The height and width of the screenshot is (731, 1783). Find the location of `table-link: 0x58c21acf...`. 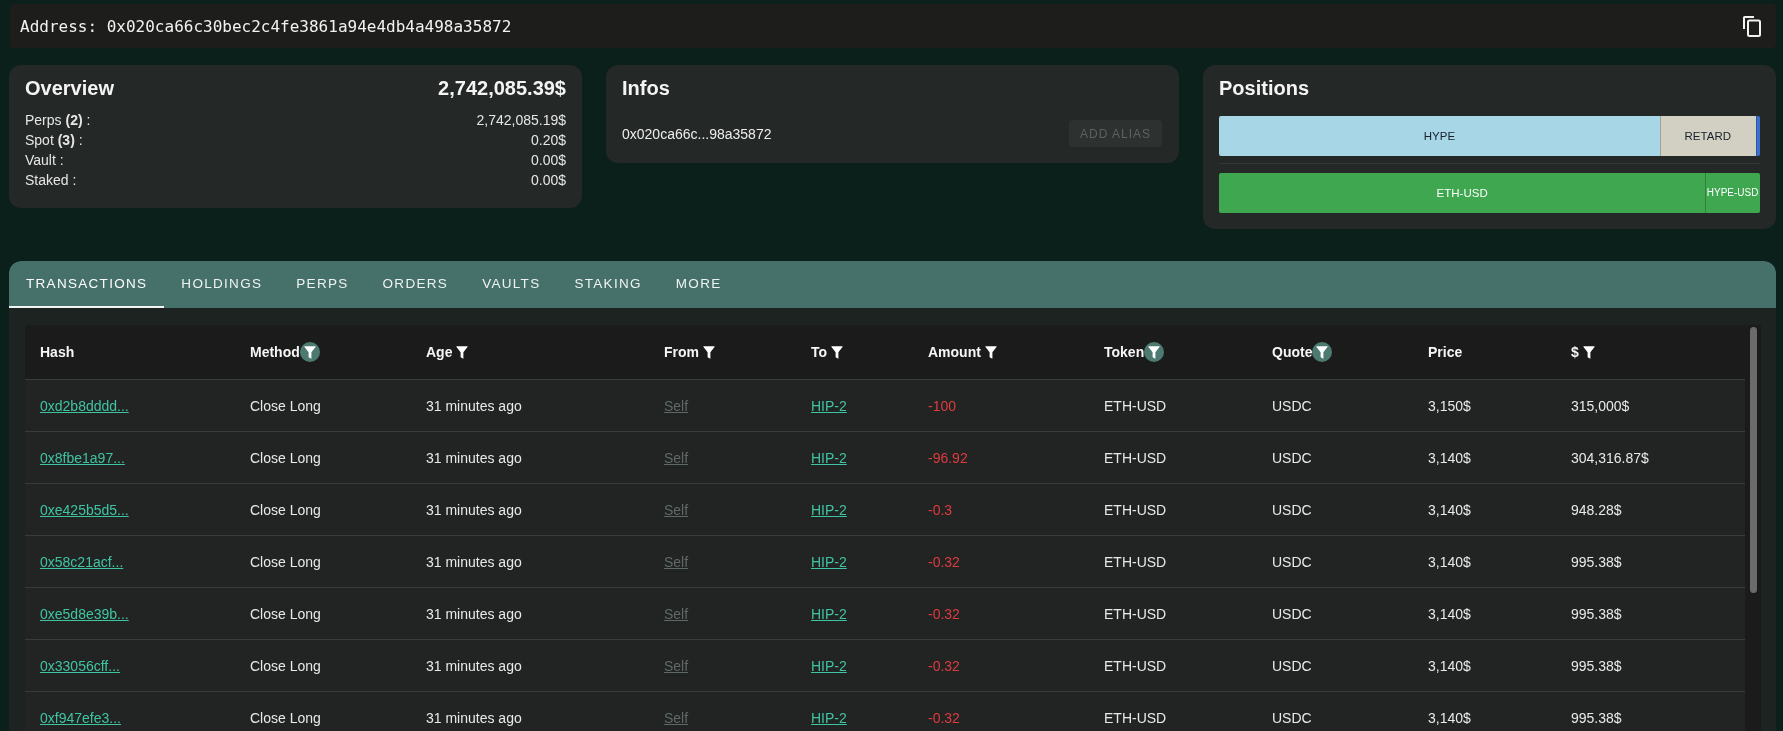

table-link: 0x58c21acf... is located at coordinates (82, 561).